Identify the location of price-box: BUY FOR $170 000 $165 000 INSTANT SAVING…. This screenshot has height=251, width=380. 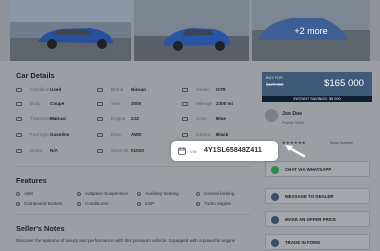
(317, 87).